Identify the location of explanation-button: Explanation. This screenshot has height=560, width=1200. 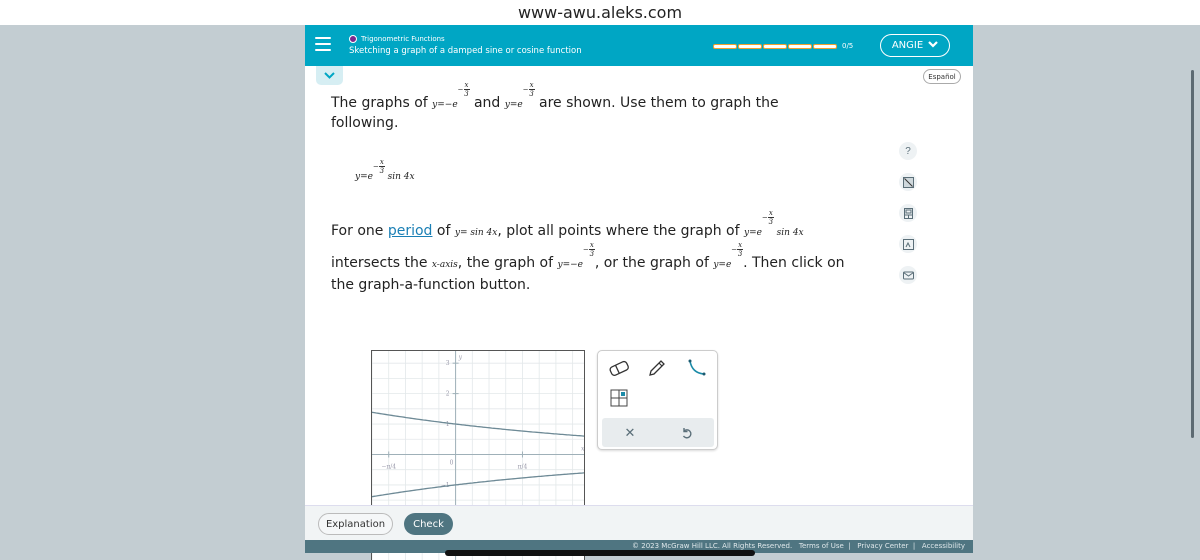
(355, 524).